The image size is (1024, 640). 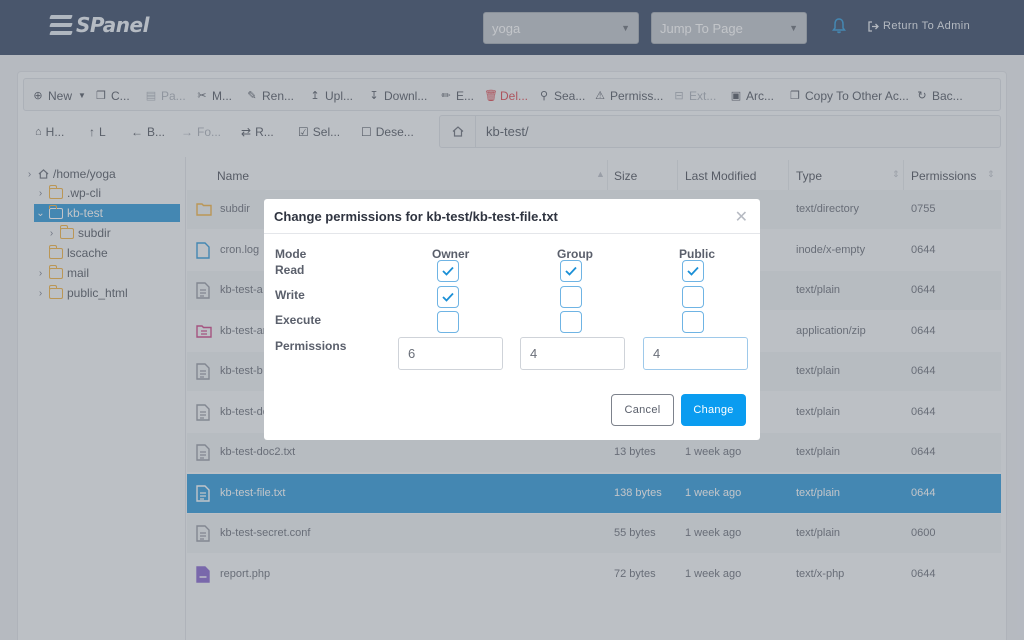 I want to click on divider, so click(x=512, y=233).